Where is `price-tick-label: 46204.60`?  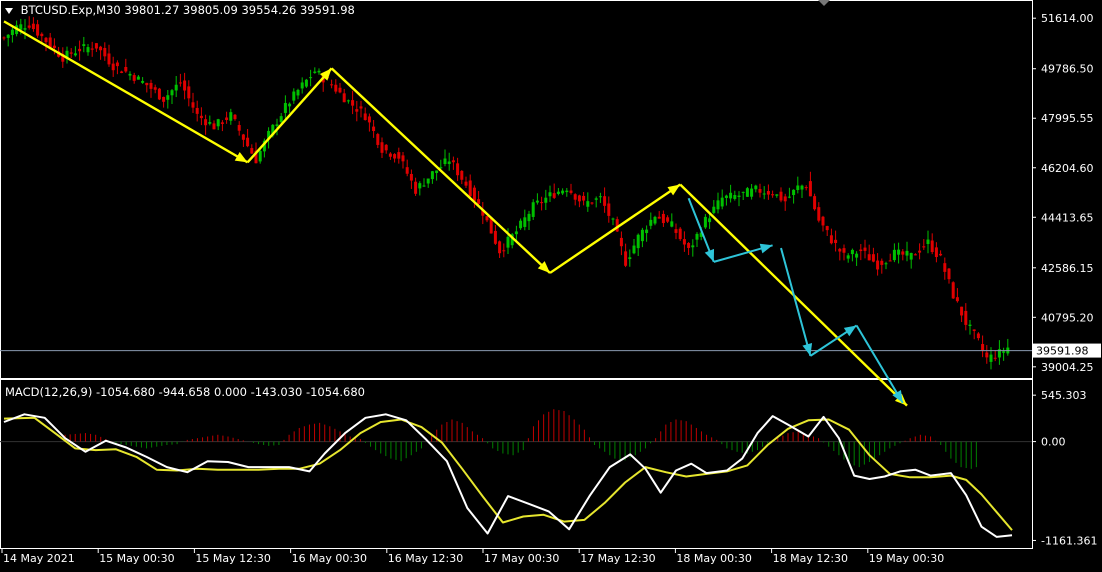 price-tick-label: 46204.60 is located at coordinates (1067, 168).